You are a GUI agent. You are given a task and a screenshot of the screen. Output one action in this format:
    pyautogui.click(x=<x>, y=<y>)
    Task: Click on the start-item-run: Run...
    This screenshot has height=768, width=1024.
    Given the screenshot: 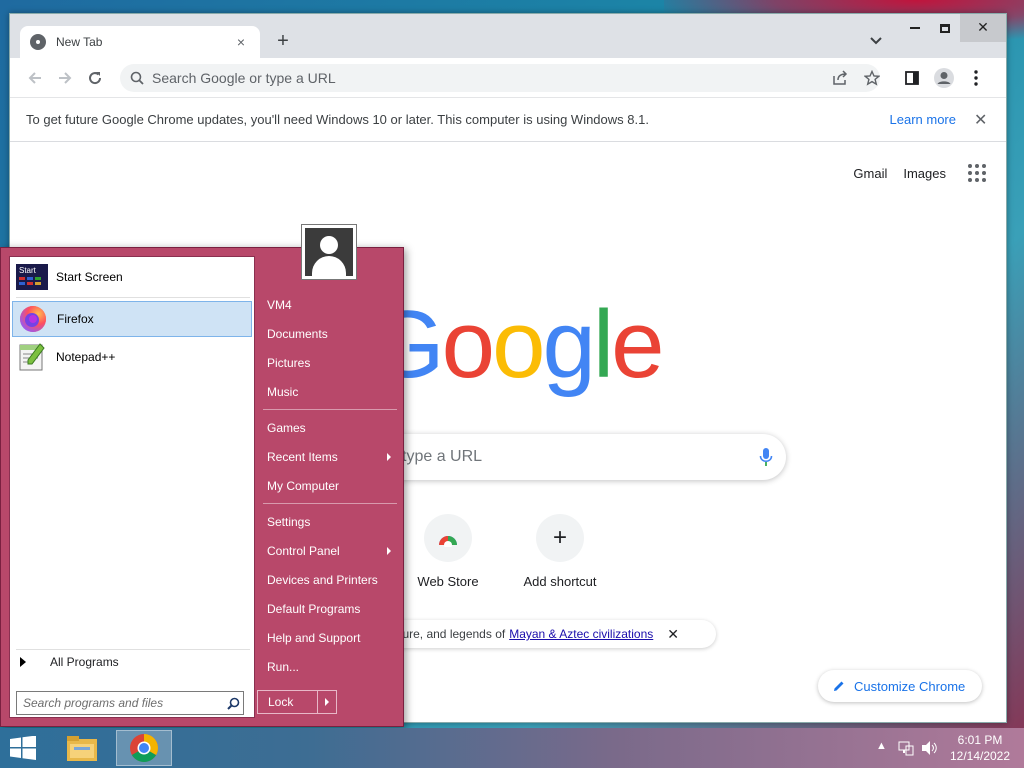 What is the action you would take?
    pyautogui.click(x=329, y=667)
    